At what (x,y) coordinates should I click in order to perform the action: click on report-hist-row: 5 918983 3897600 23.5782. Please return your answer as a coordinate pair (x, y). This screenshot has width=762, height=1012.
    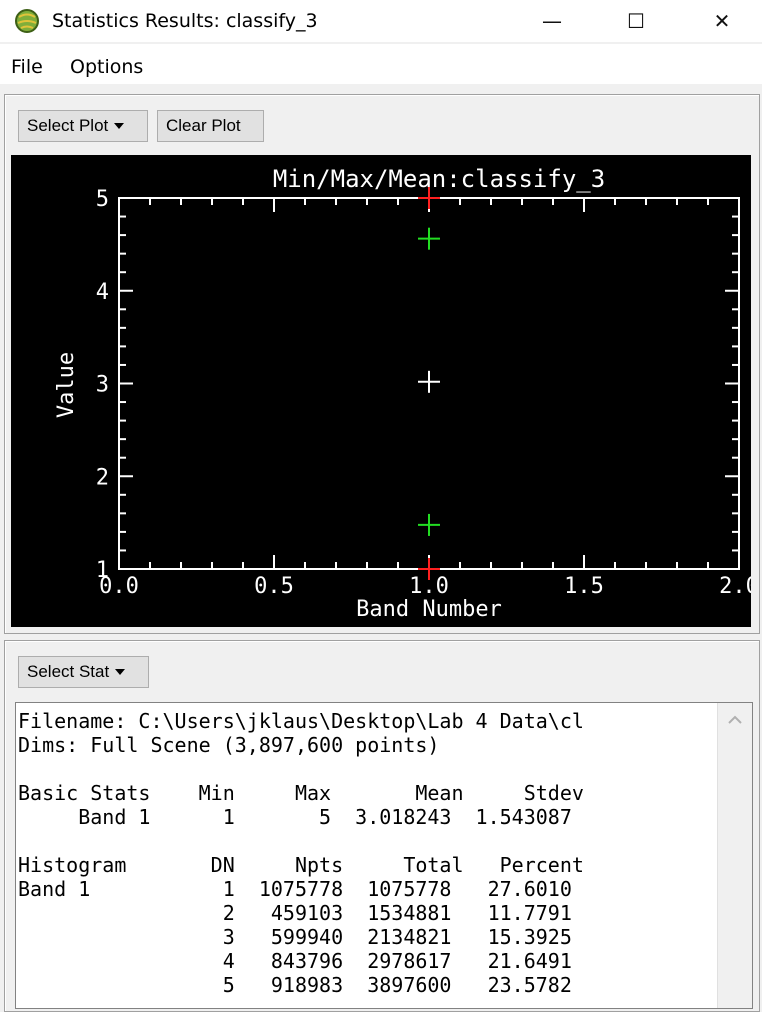
    Looking at the image, I should click on (295, 985).